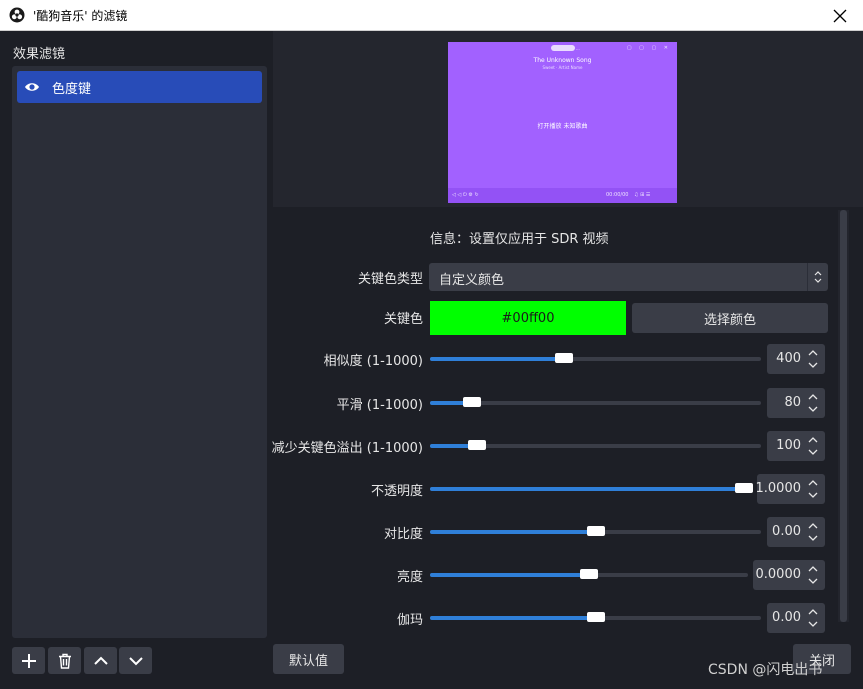 The height and width of the screenshot is (689, 863). I want to click on spill-reduction-slider-handle, so click(477, 445).